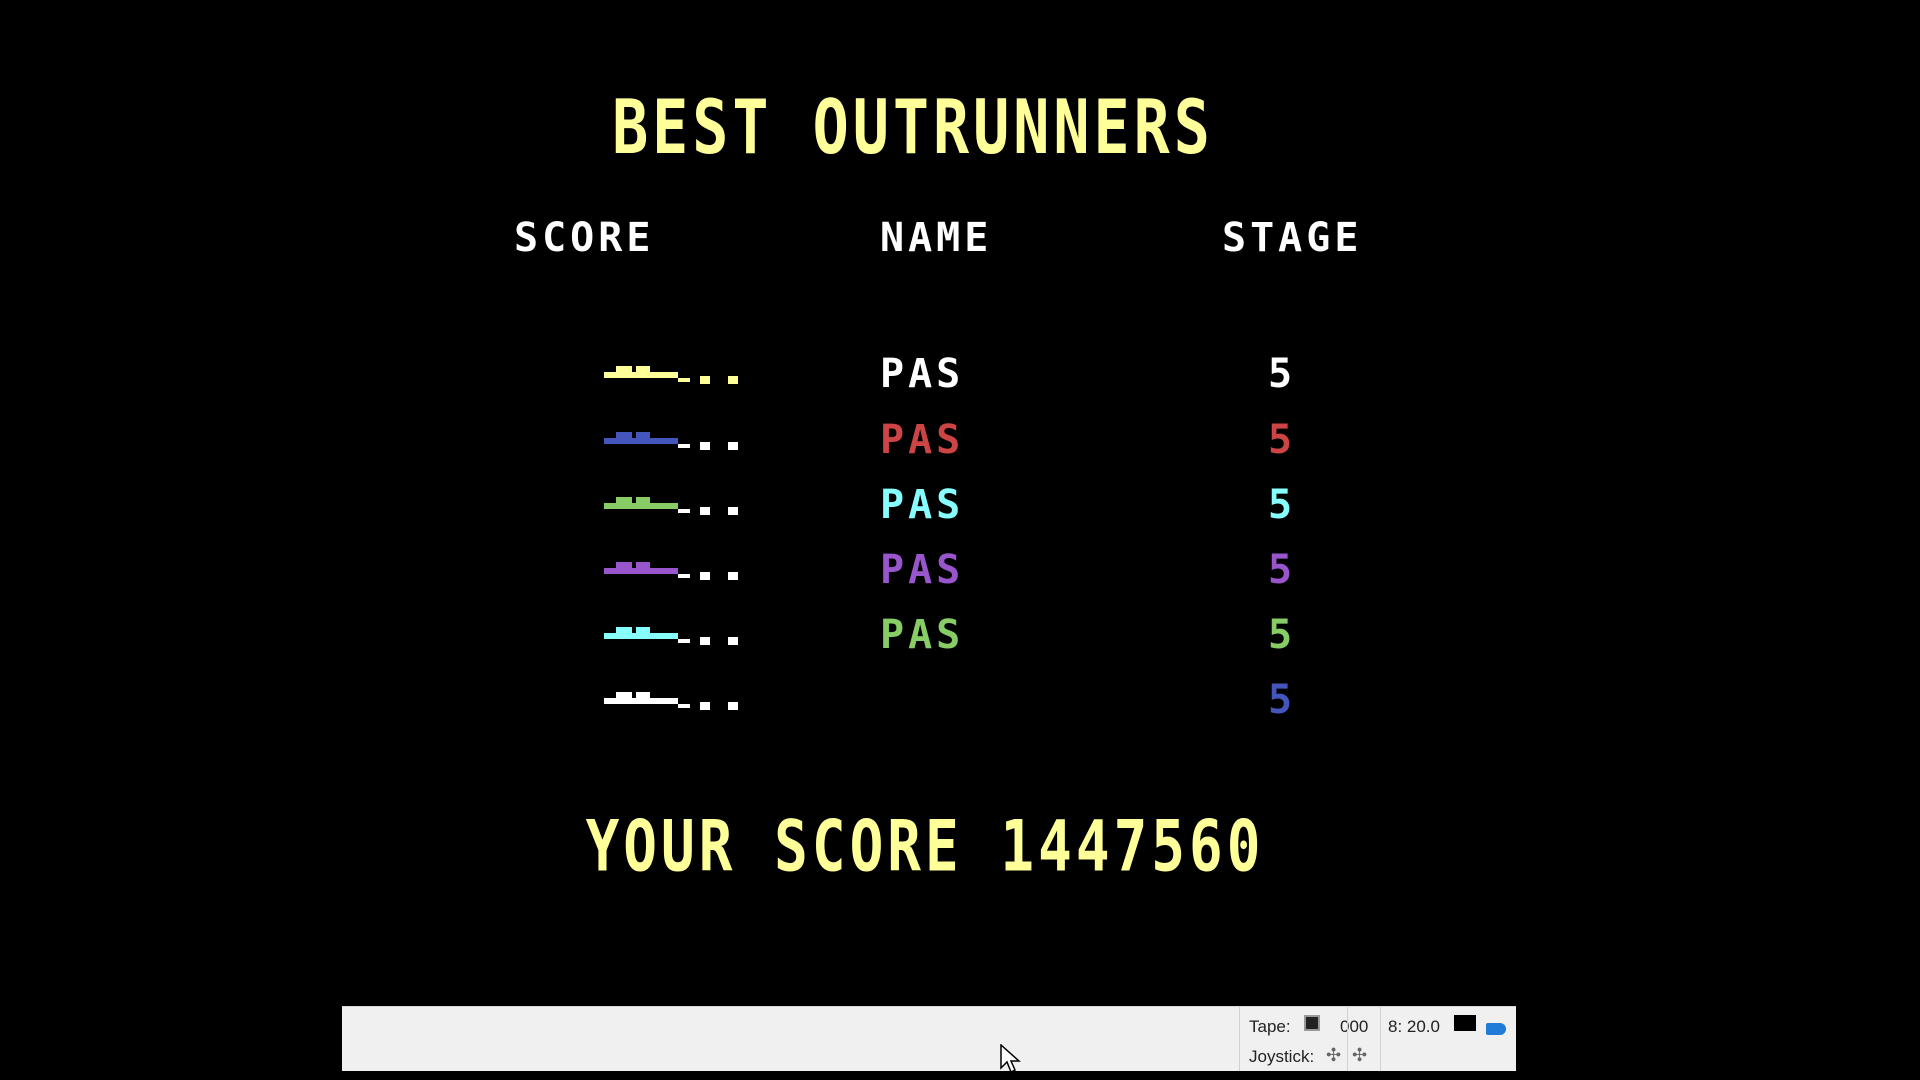 Image resolution: width=1920 pixels, height=1080 pixels. I want to click on tape-label: Tape:, so click(1270, 1026).